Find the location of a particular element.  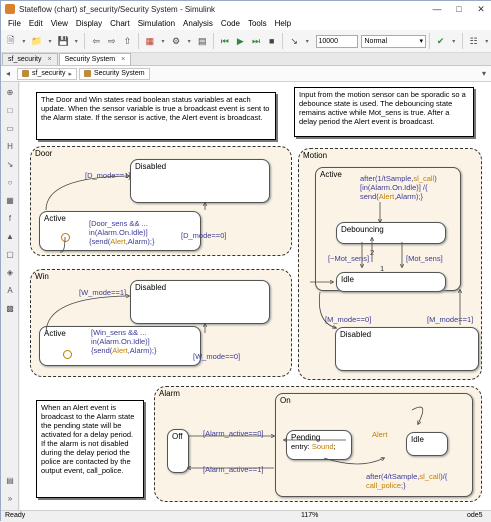

tab-security-system: Security System × is located at coordinates (95, 59).